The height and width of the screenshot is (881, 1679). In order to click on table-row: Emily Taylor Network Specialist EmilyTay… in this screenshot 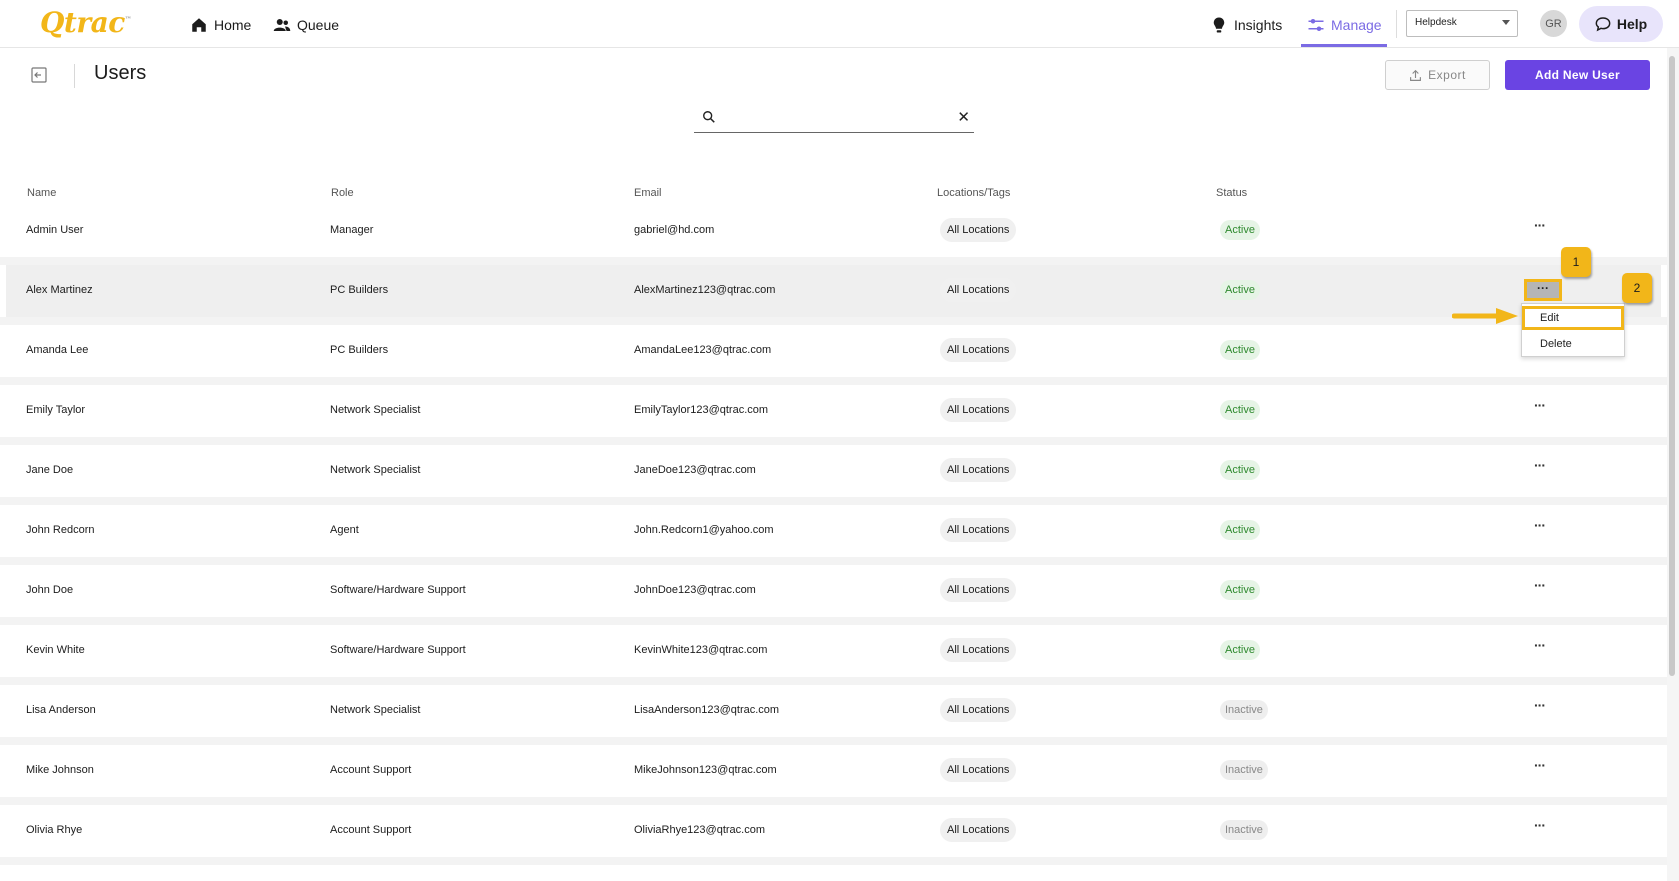, I will do `click(833, 411)`.